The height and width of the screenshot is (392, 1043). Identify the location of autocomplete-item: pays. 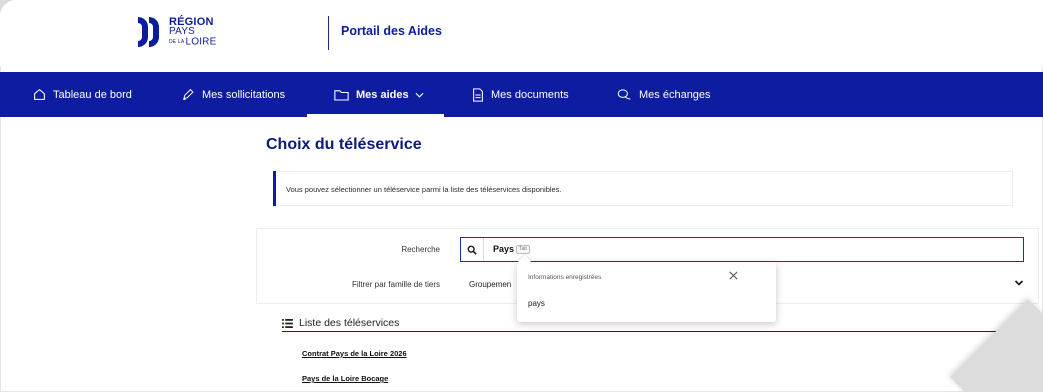
(536, 303).